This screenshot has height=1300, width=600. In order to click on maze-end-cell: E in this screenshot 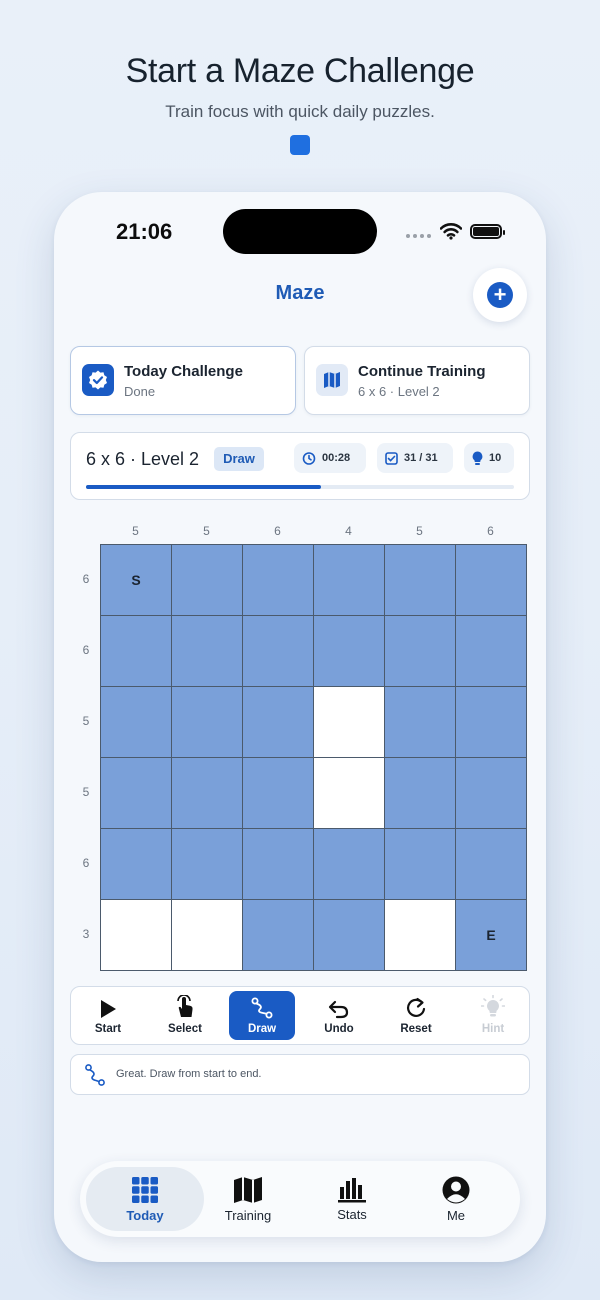, I will do `click(491, 935)`.